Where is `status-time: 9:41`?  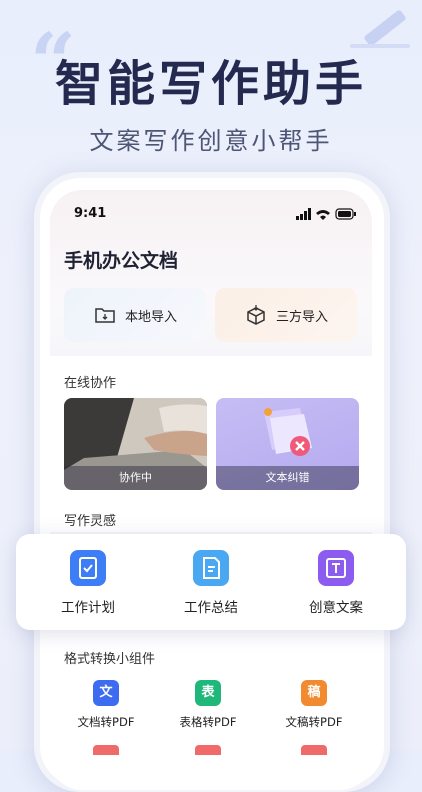 status-time: 9:41 is located at coordinates (90, 213).